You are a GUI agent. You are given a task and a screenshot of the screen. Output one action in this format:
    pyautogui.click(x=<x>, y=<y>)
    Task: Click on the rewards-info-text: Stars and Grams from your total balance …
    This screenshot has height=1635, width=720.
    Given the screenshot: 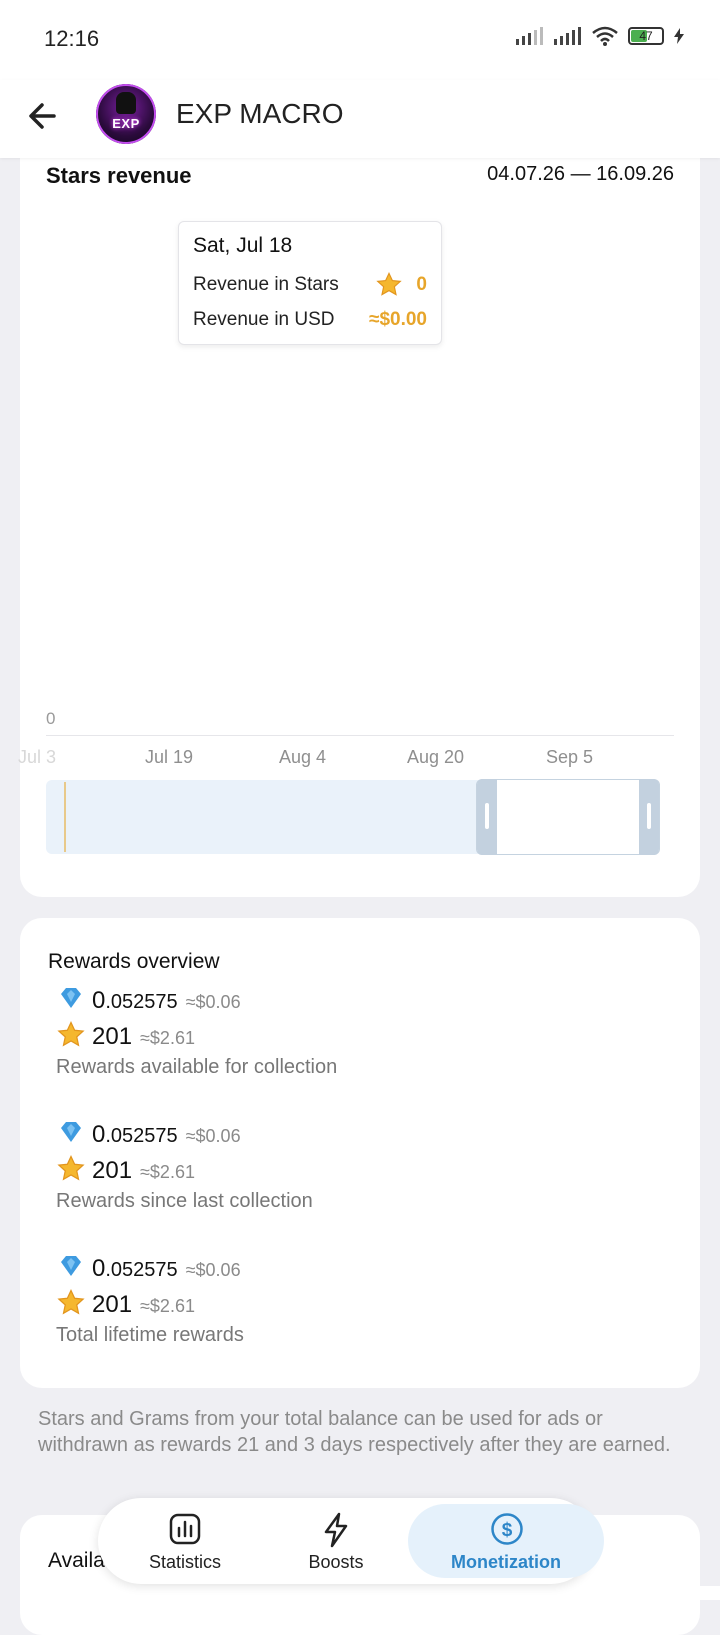 What is the action you would take?
    pyautogui.click(x=354, y=1432)
    